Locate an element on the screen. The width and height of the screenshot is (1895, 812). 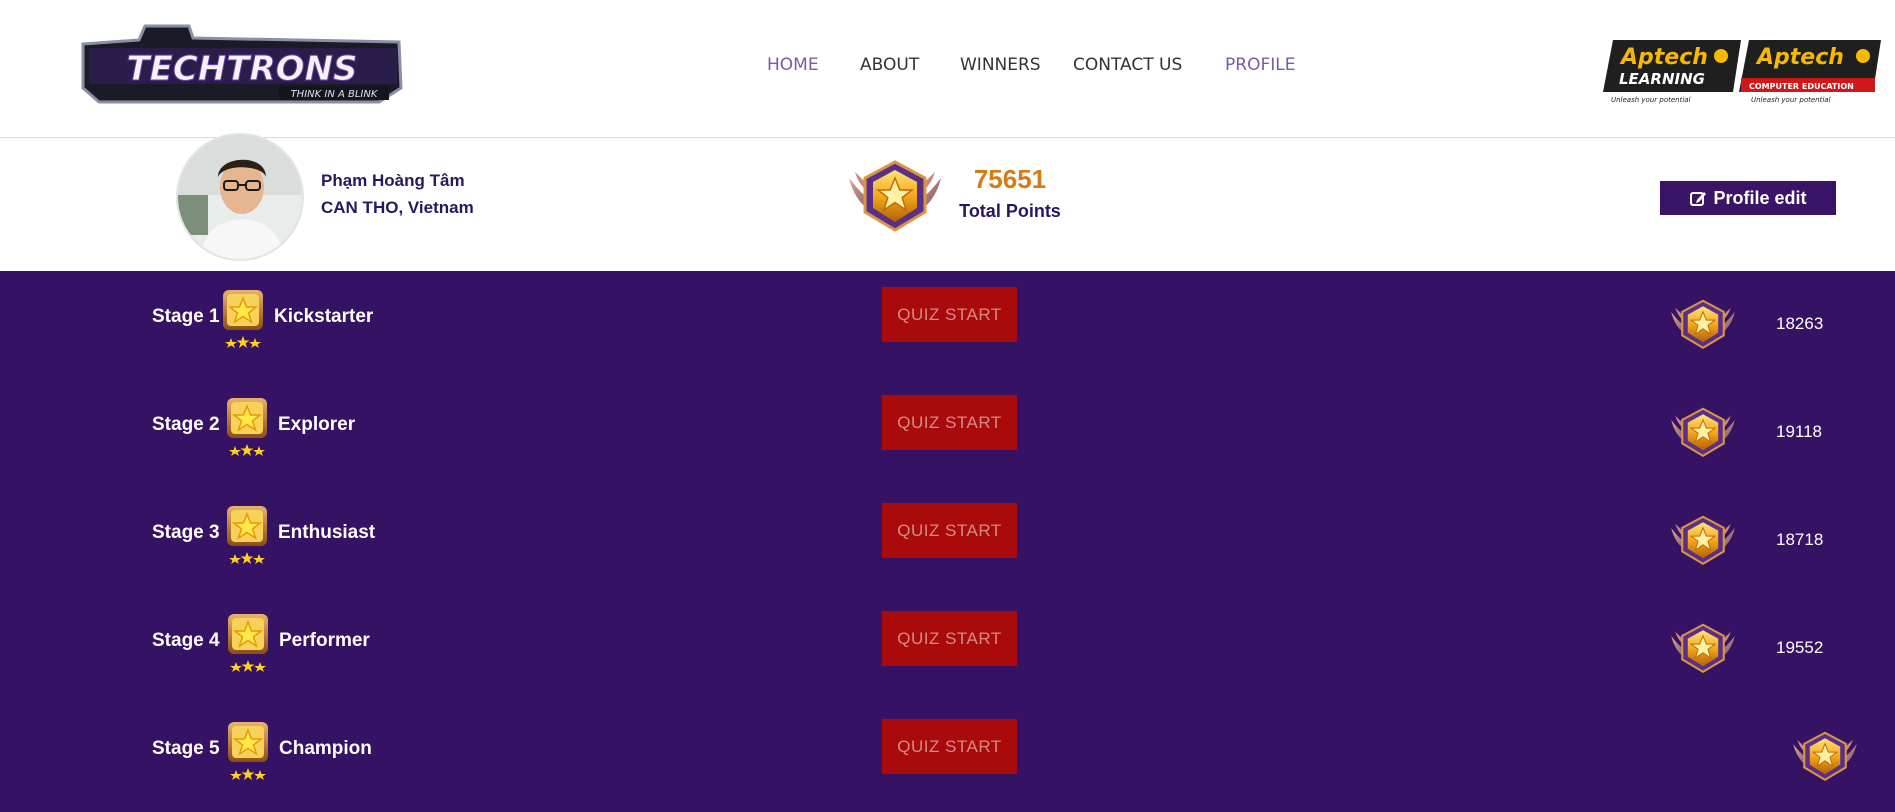
user-name: Phạm Hoàng Tâm is located at coordinates (393, 180).